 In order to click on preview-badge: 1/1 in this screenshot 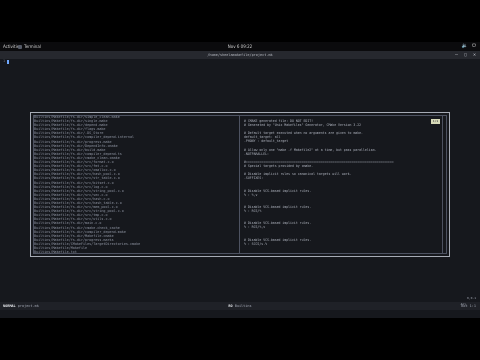, I will do `click(435, 121)`.